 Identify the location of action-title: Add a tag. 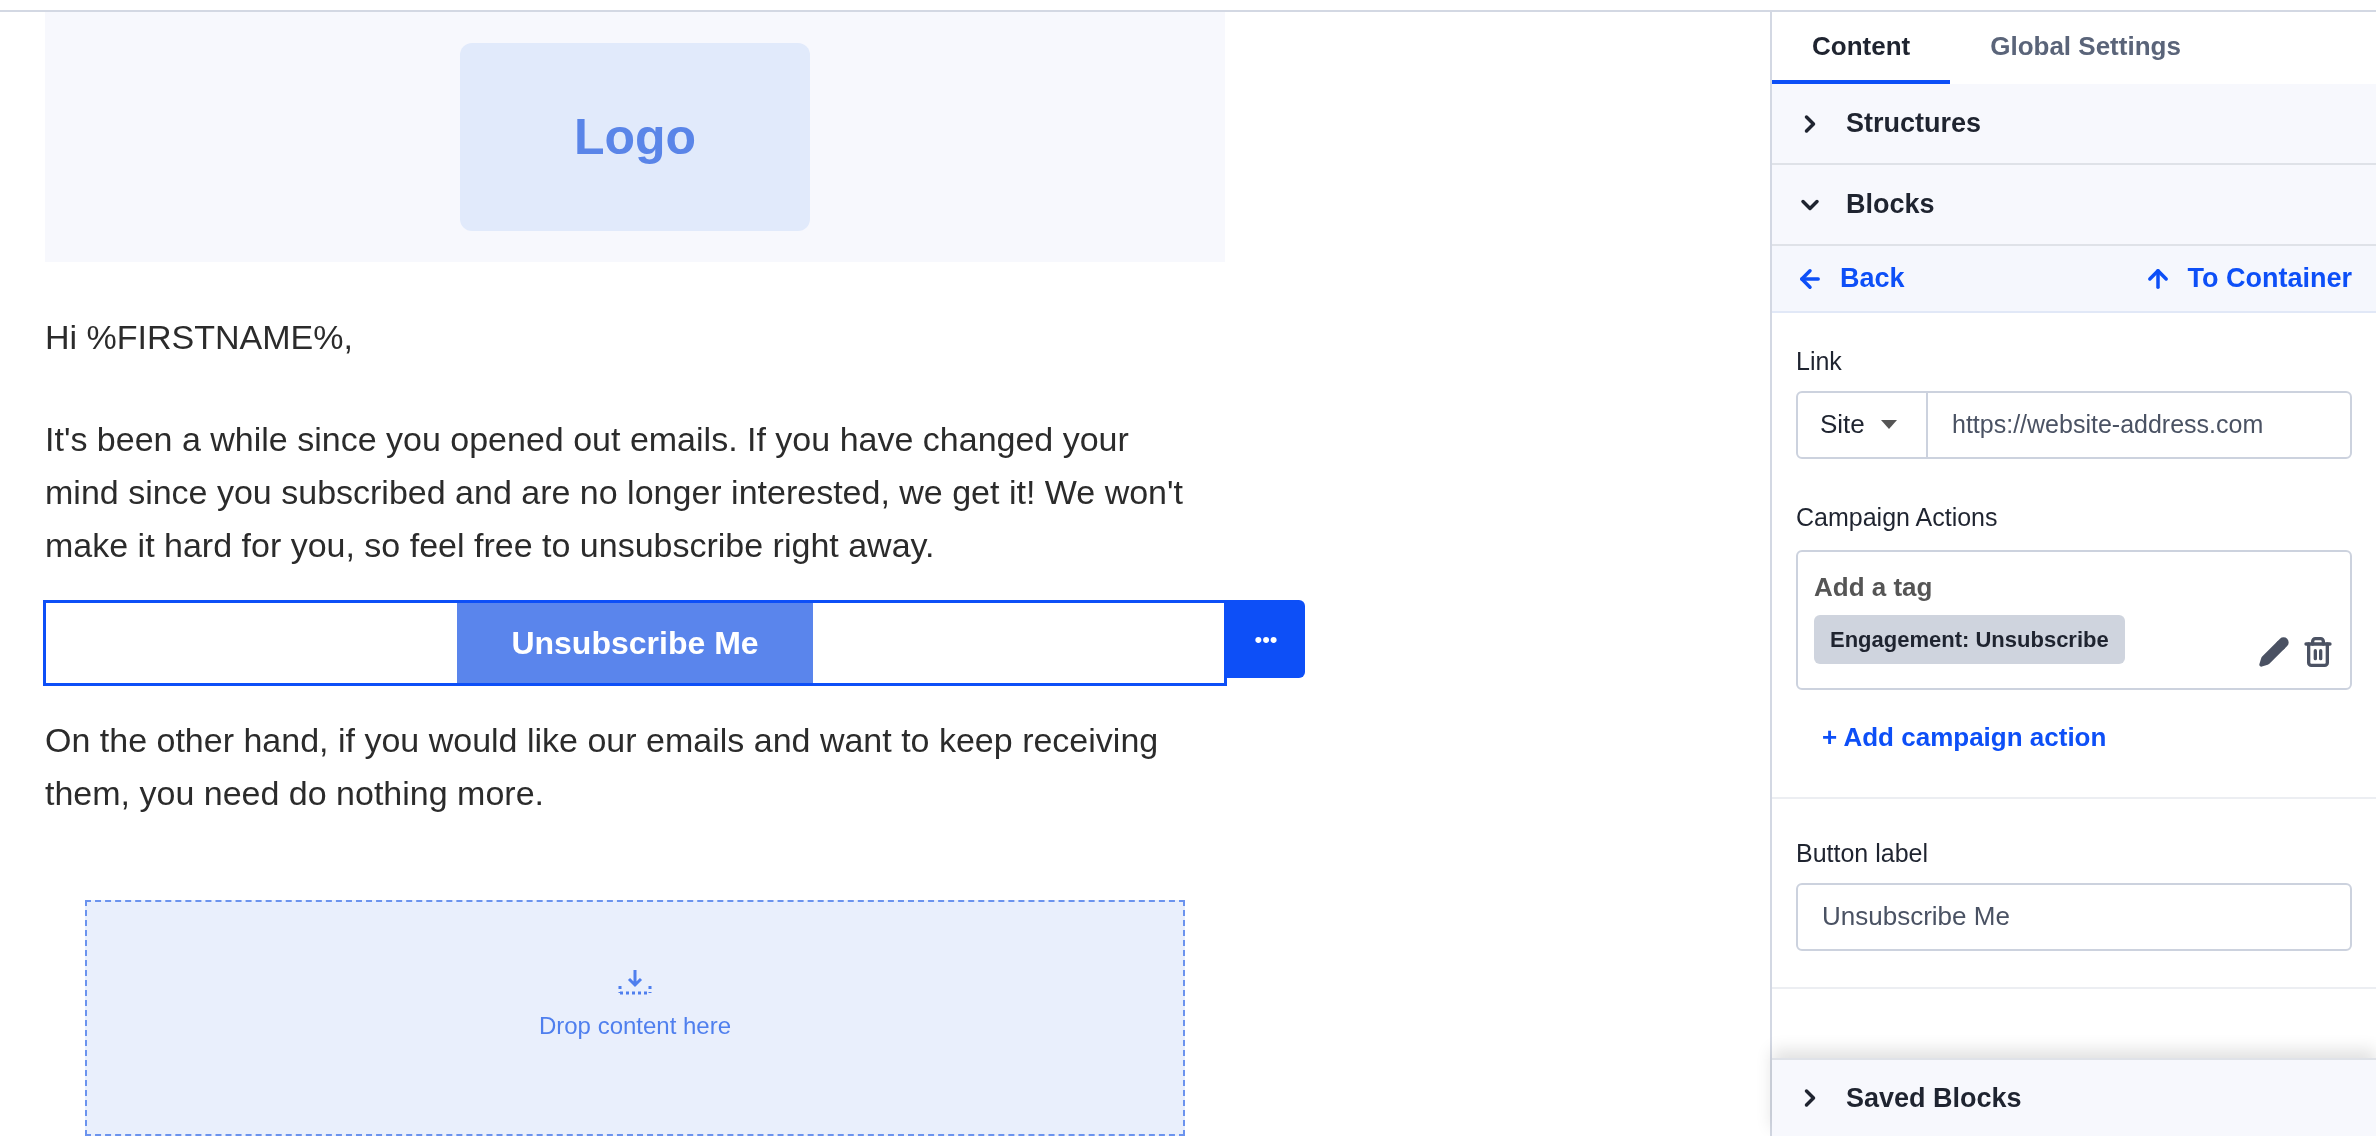
(1874, 587).